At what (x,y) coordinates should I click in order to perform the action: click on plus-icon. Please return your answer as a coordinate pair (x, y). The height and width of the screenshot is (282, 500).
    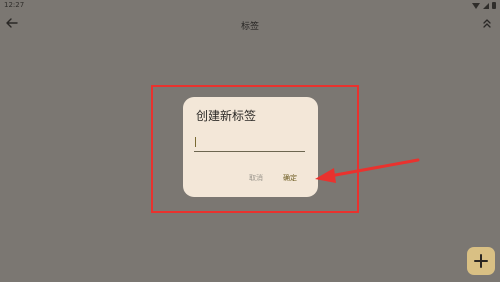
    Looking at the image, I should click on (481, 261).